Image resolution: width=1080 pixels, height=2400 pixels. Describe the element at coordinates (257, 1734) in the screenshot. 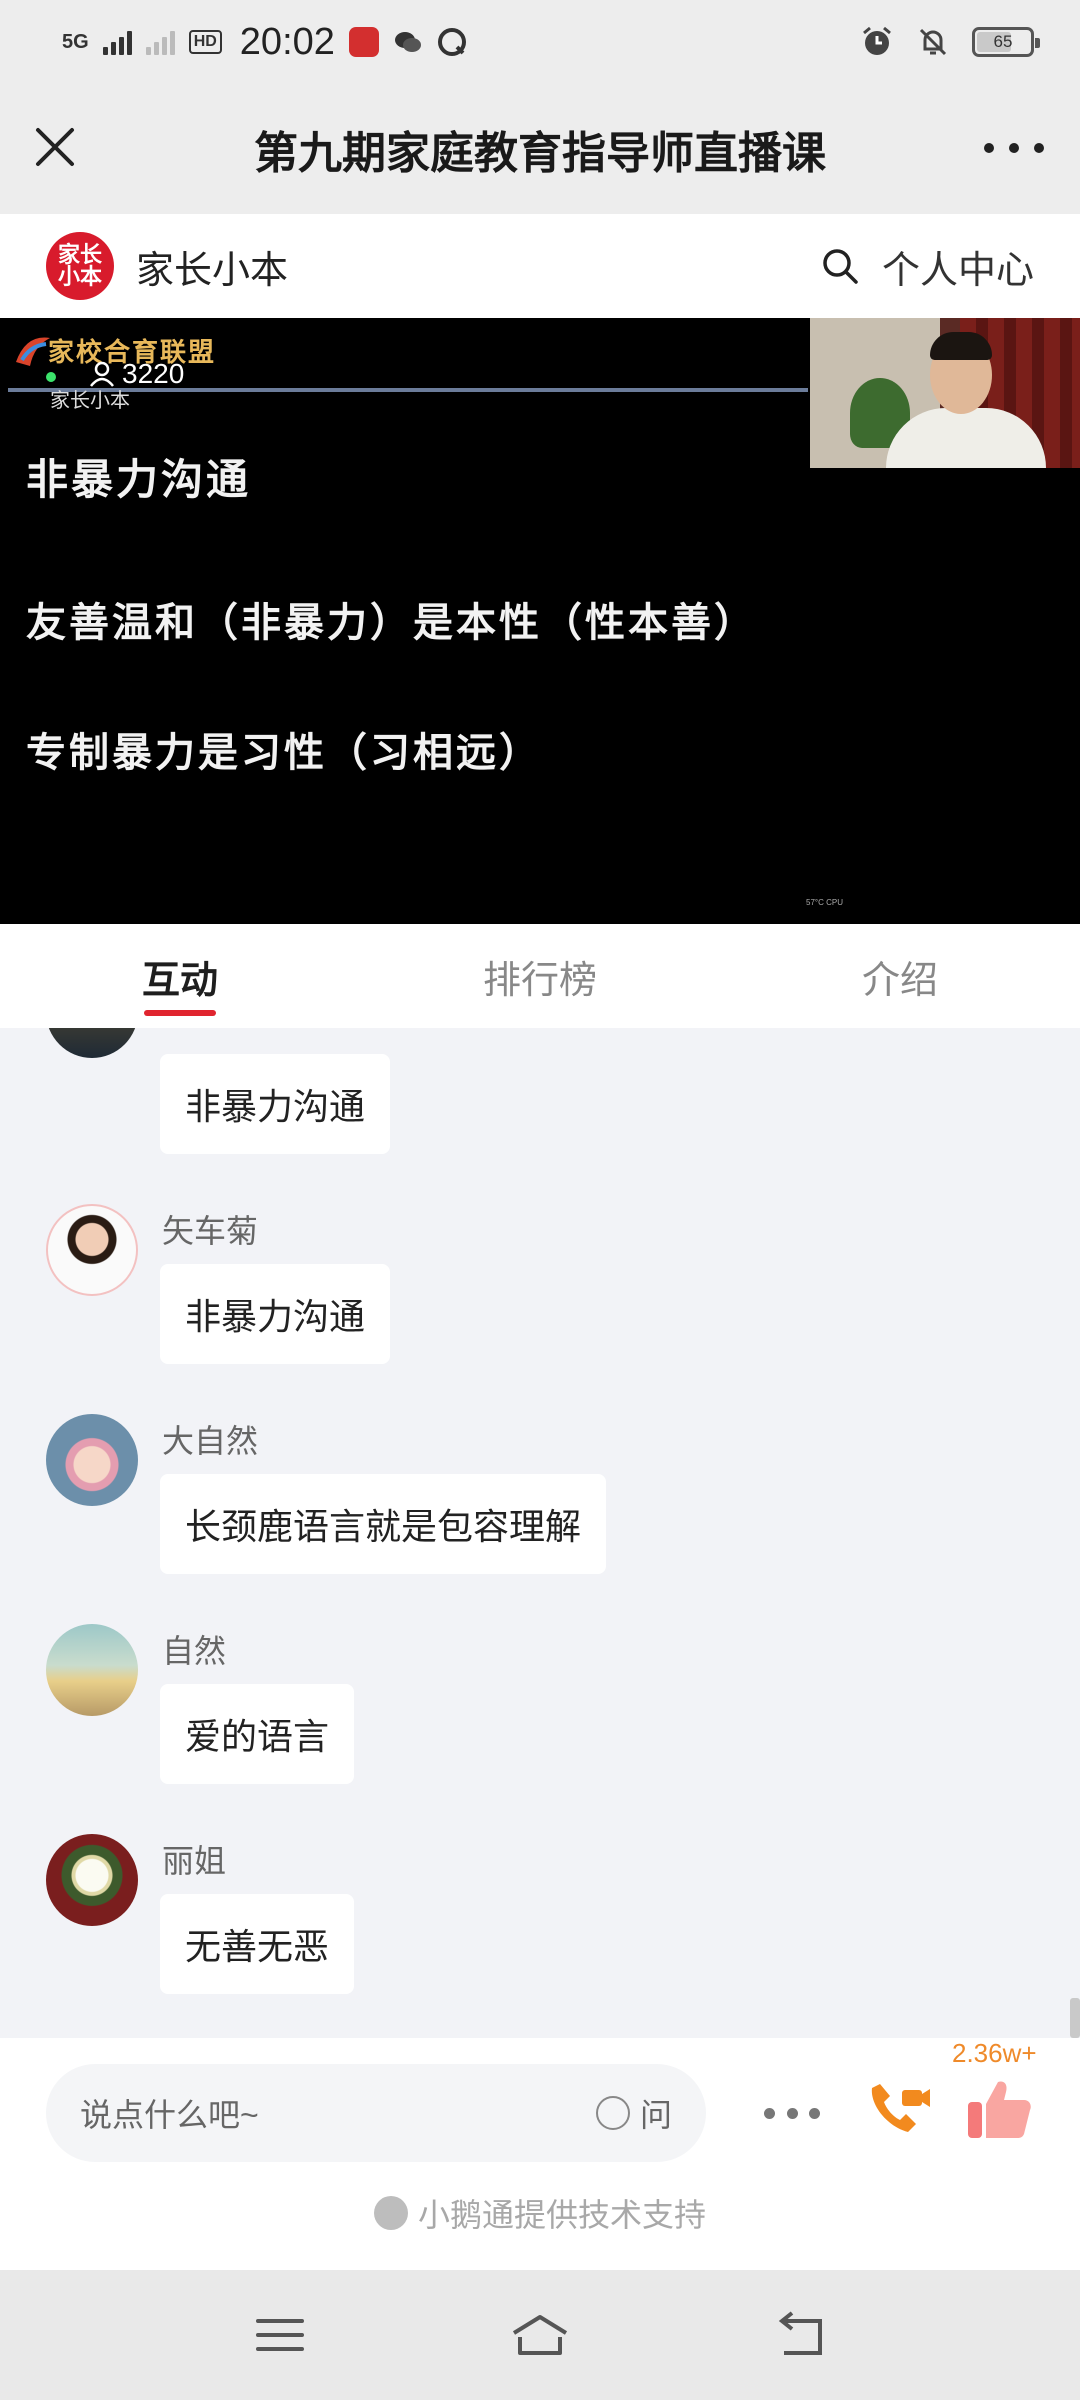

I see `message-bubble: 爱的语言` at that location.